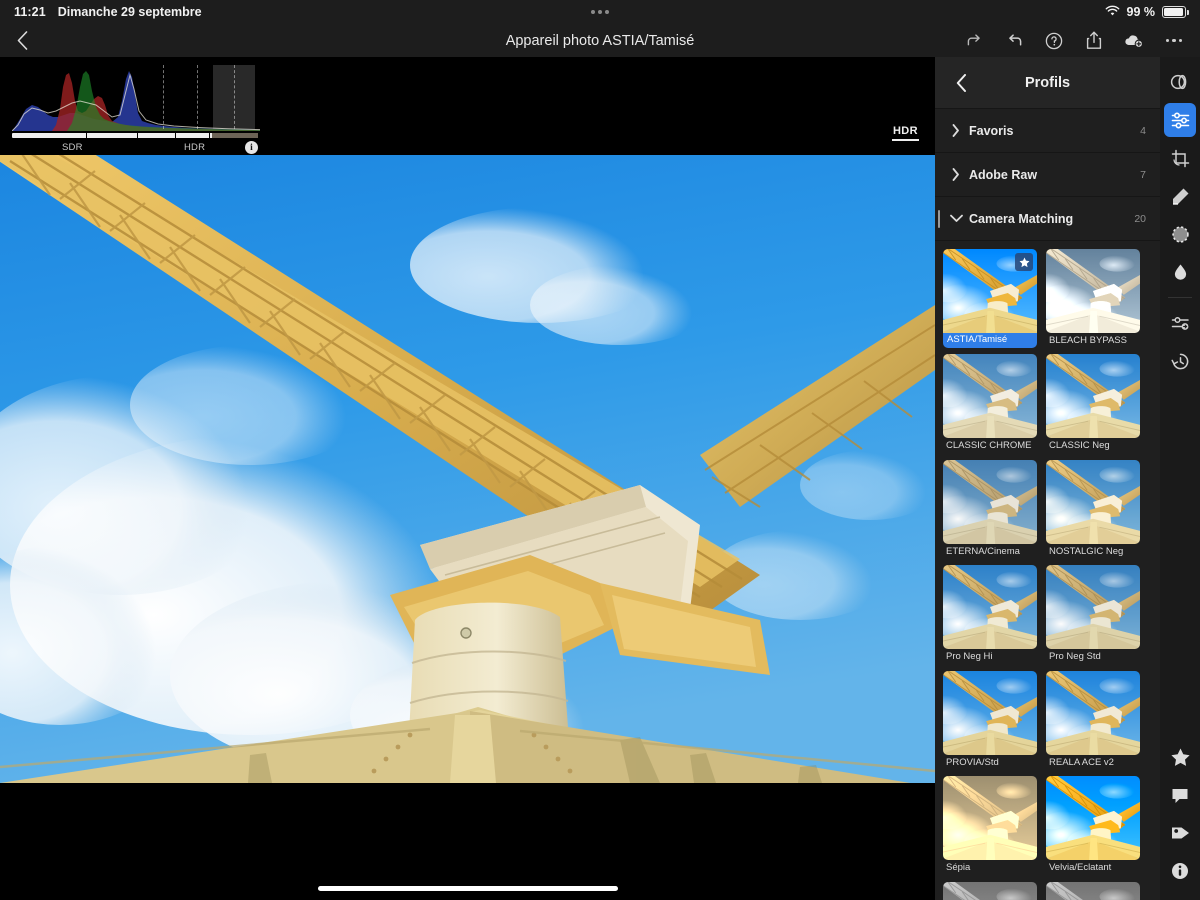  Describe the element at coordinates (1143, 174) in the screenshot. I see `group-count: 7` at that location.